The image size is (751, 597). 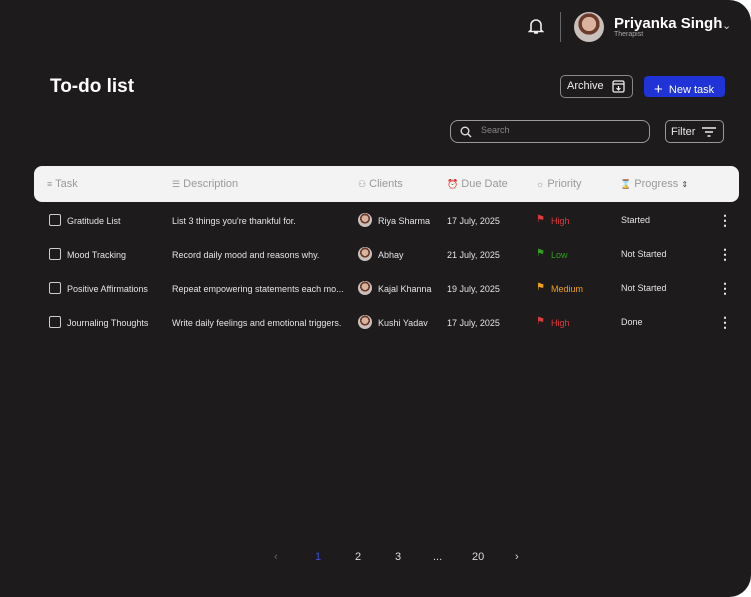 I want to click on list-icon: ≡, so click(x=50, y=184).